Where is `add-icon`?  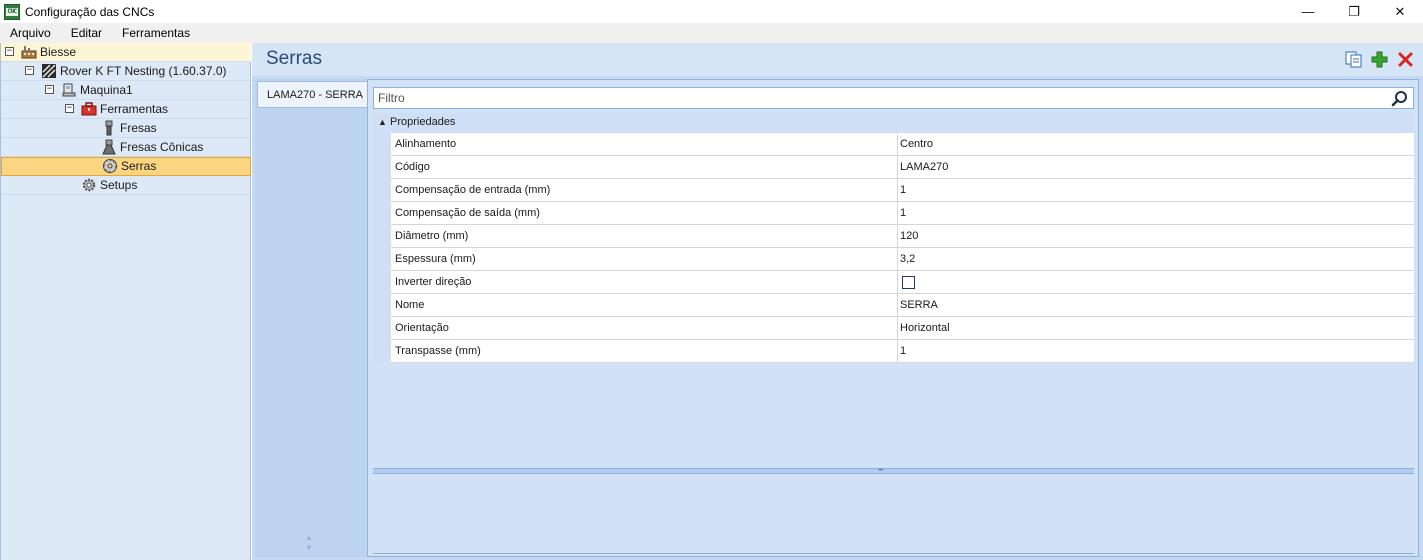
add-icon is located at coordinates (1379, 59).